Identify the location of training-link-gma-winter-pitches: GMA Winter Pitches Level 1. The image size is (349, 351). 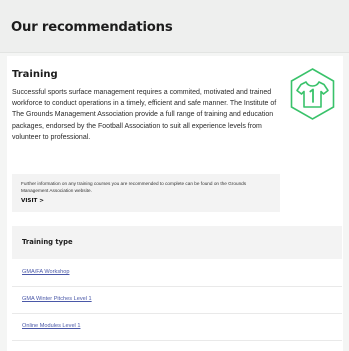
(57, 299).